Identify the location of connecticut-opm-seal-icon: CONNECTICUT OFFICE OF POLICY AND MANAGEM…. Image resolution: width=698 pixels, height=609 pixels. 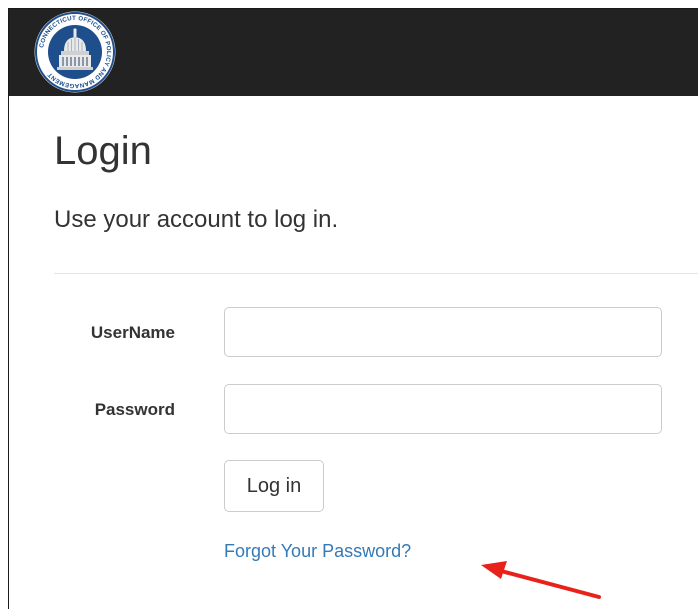
(75, 52).